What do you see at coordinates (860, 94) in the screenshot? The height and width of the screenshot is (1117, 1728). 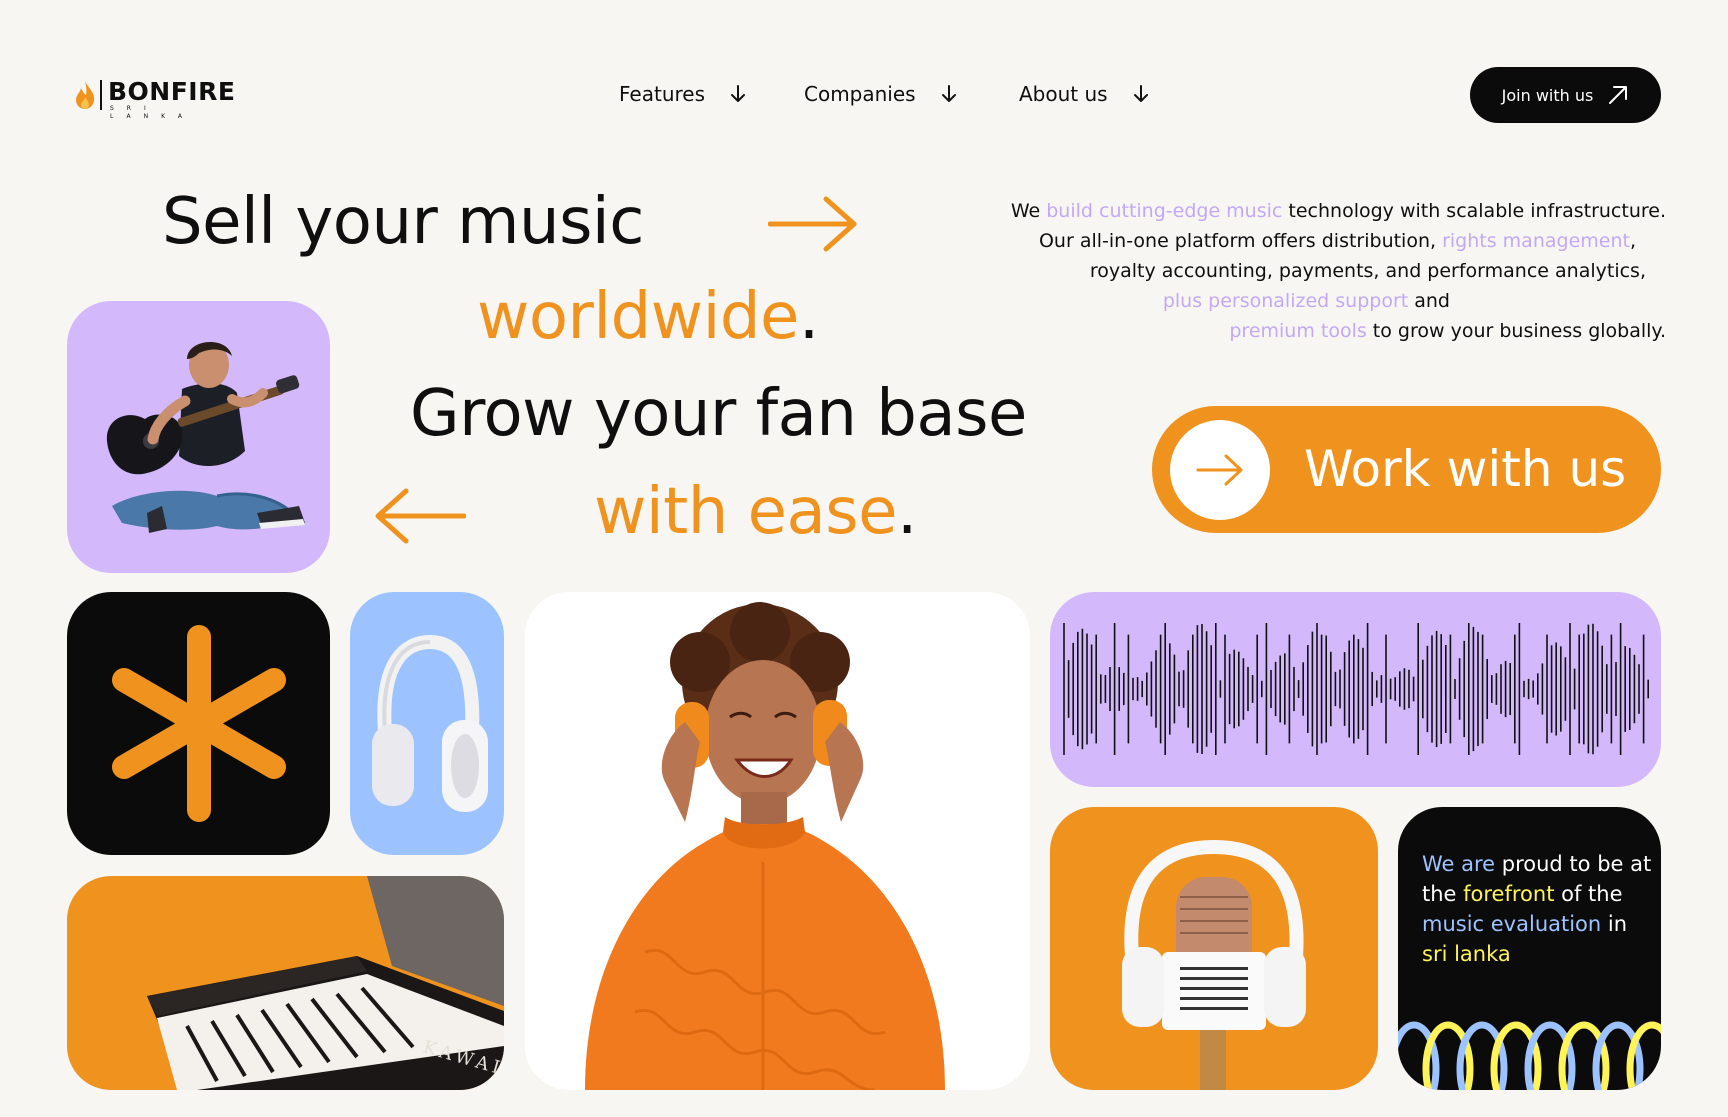 I see `nav-companies-label: Companies` at bounding box center [860, 94].